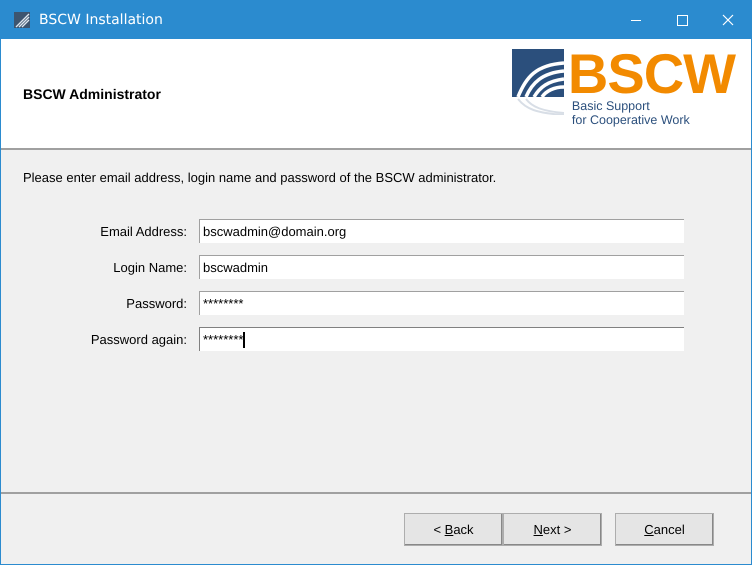 The height and width of the screenshot is (565, 752). Describe the element at coordinates (538, 81) in the screenshot. I see `stripes-logo-icon` at that location.